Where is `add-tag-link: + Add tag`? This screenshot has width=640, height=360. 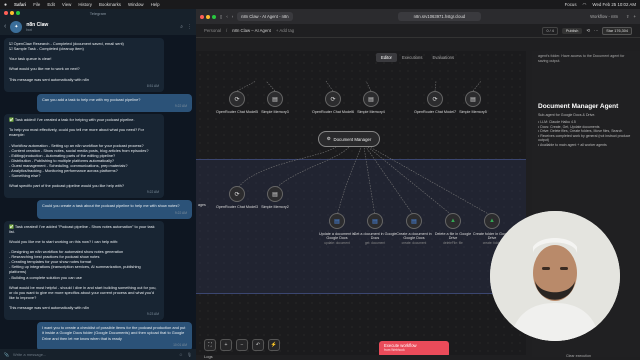
add-tag-link: + Add tag is located at coordinates (285, 30).